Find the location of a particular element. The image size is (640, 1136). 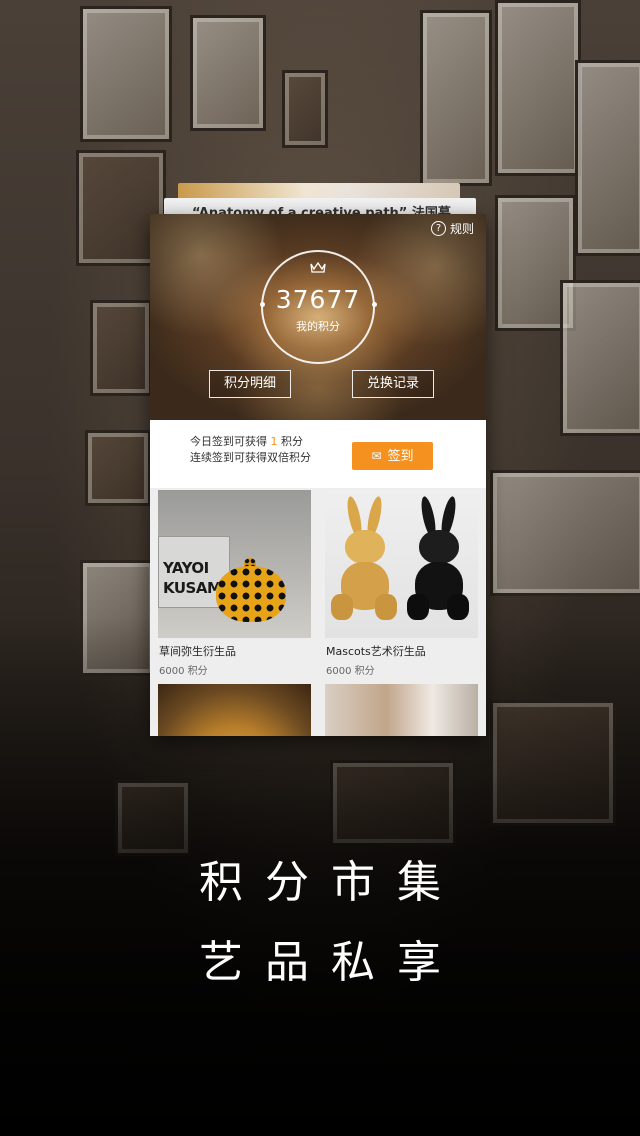

checkin-line-2: 连续签到可获得双倍积分 is located at coordinates (250, 457).